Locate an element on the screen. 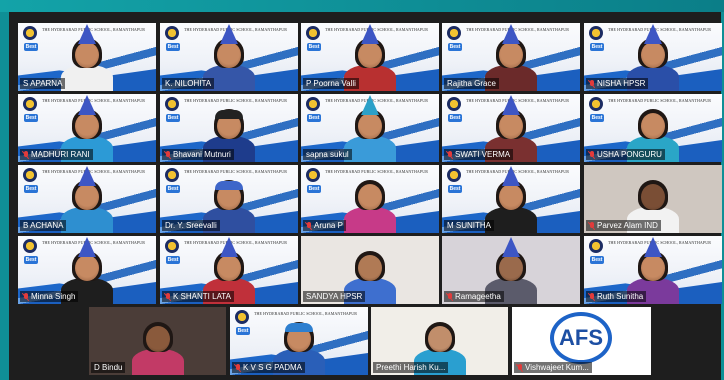 This screenshot has height=380, width=724. participant-name-label: SWATI VERMA is located at coordinates (479, 154).